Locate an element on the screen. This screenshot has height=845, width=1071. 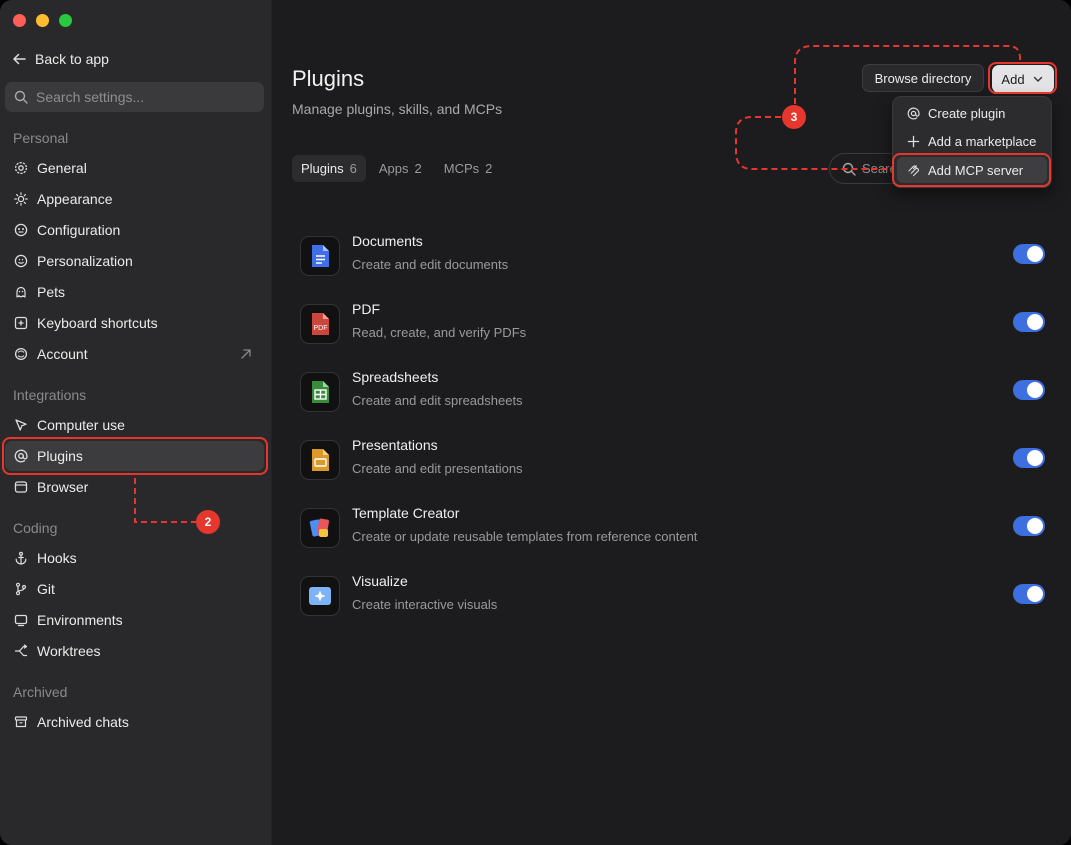
menu-item-add-marketplace: Add a marketplace is located at coordinates (972, 141).